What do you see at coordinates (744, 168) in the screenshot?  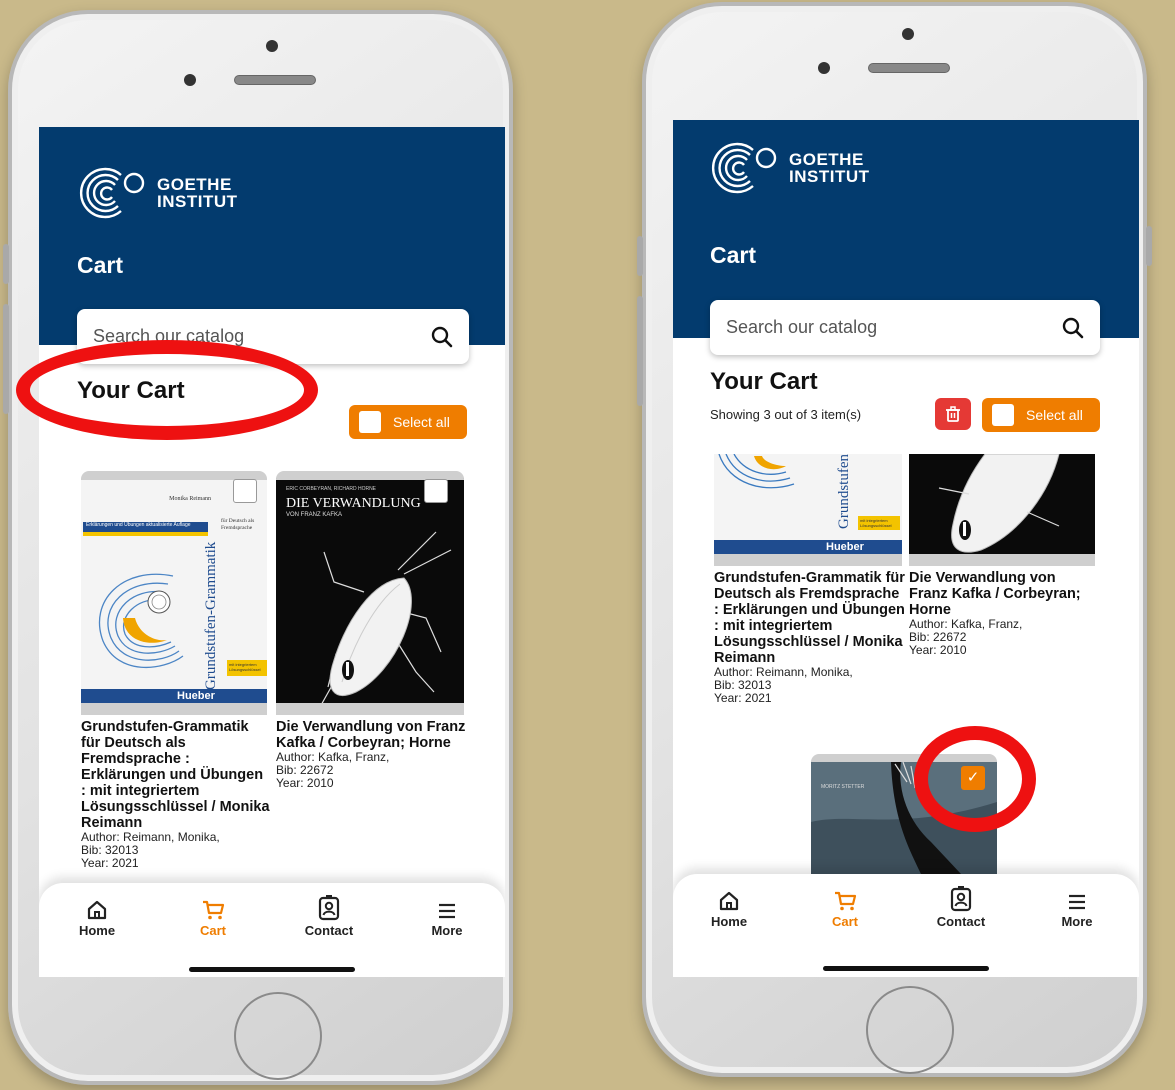 I see `goethe-logo-icon` at bounding box center [744, 168].